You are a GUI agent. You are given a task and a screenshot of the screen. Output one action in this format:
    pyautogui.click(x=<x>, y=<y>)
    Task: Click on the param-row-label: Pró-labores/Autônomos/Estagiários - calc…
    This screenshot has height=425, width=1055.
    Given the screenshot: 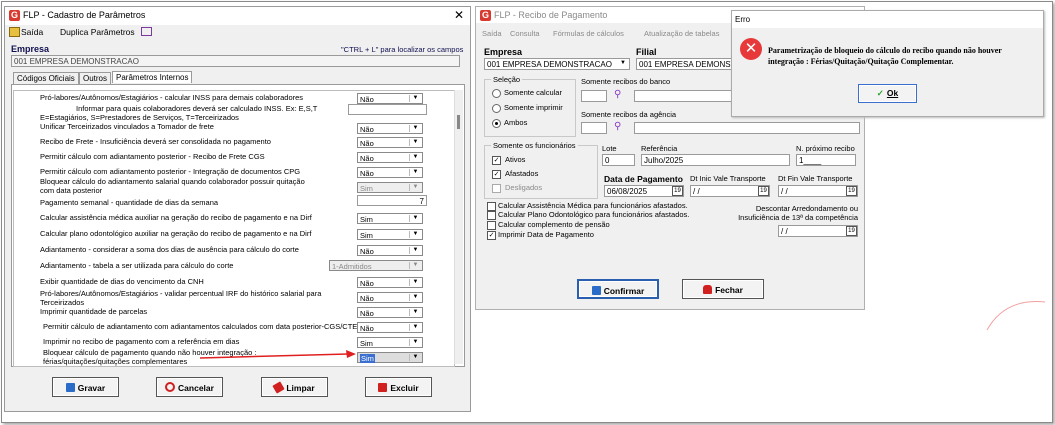 What is the action you would take?
    pyautogui.click(x=172, y=97)
    